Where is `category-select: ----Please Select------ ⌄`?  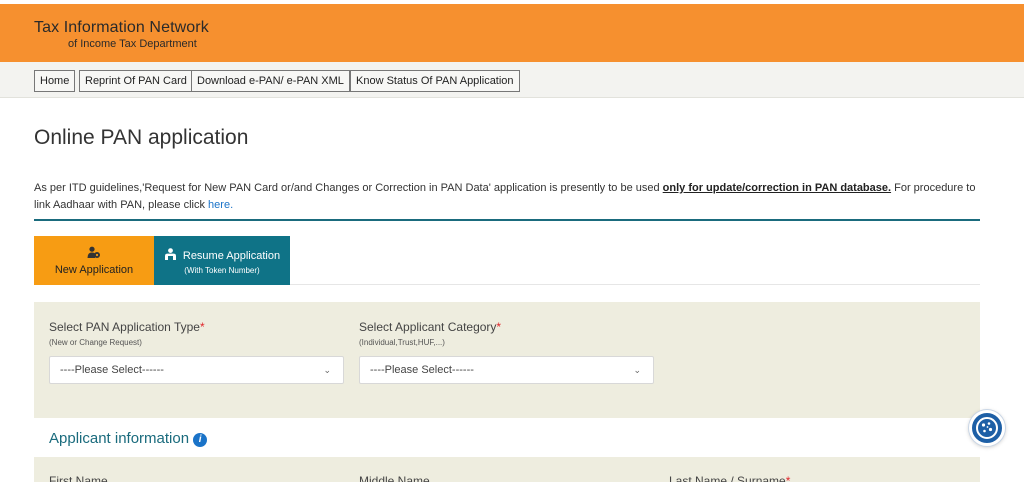 category-select: ----Please Select------ ⌄ is located at coordinates (506, 370).